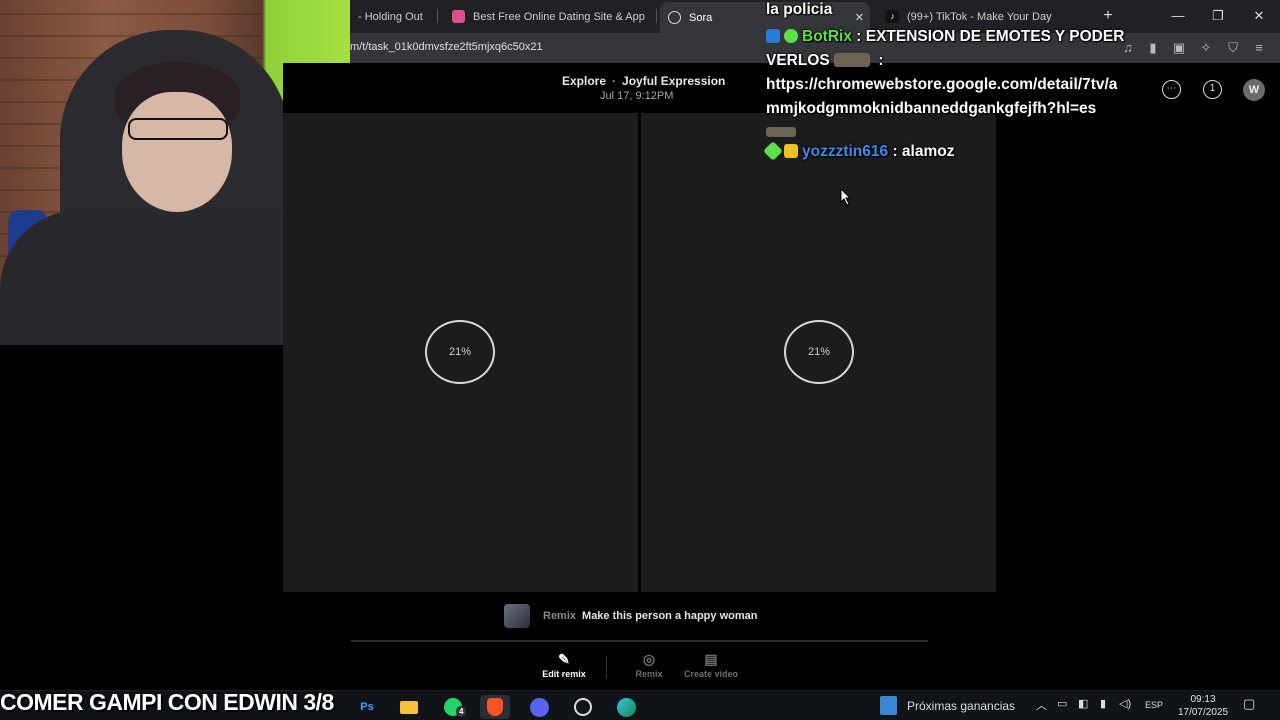 The width and height of the screenshot is (1280, 720). I want to click on chat-text: :, so click(881, 60).